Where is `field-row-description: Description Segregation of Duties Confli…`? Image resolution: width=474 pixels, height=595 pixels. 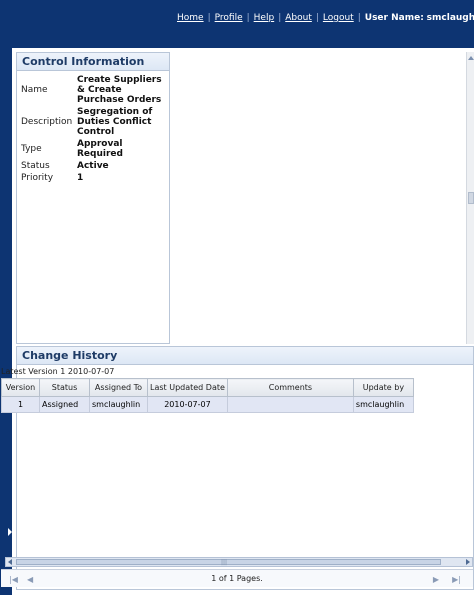
field-row-description: Description Segregation of Duties Confli… is located at coordinates (91, 122).